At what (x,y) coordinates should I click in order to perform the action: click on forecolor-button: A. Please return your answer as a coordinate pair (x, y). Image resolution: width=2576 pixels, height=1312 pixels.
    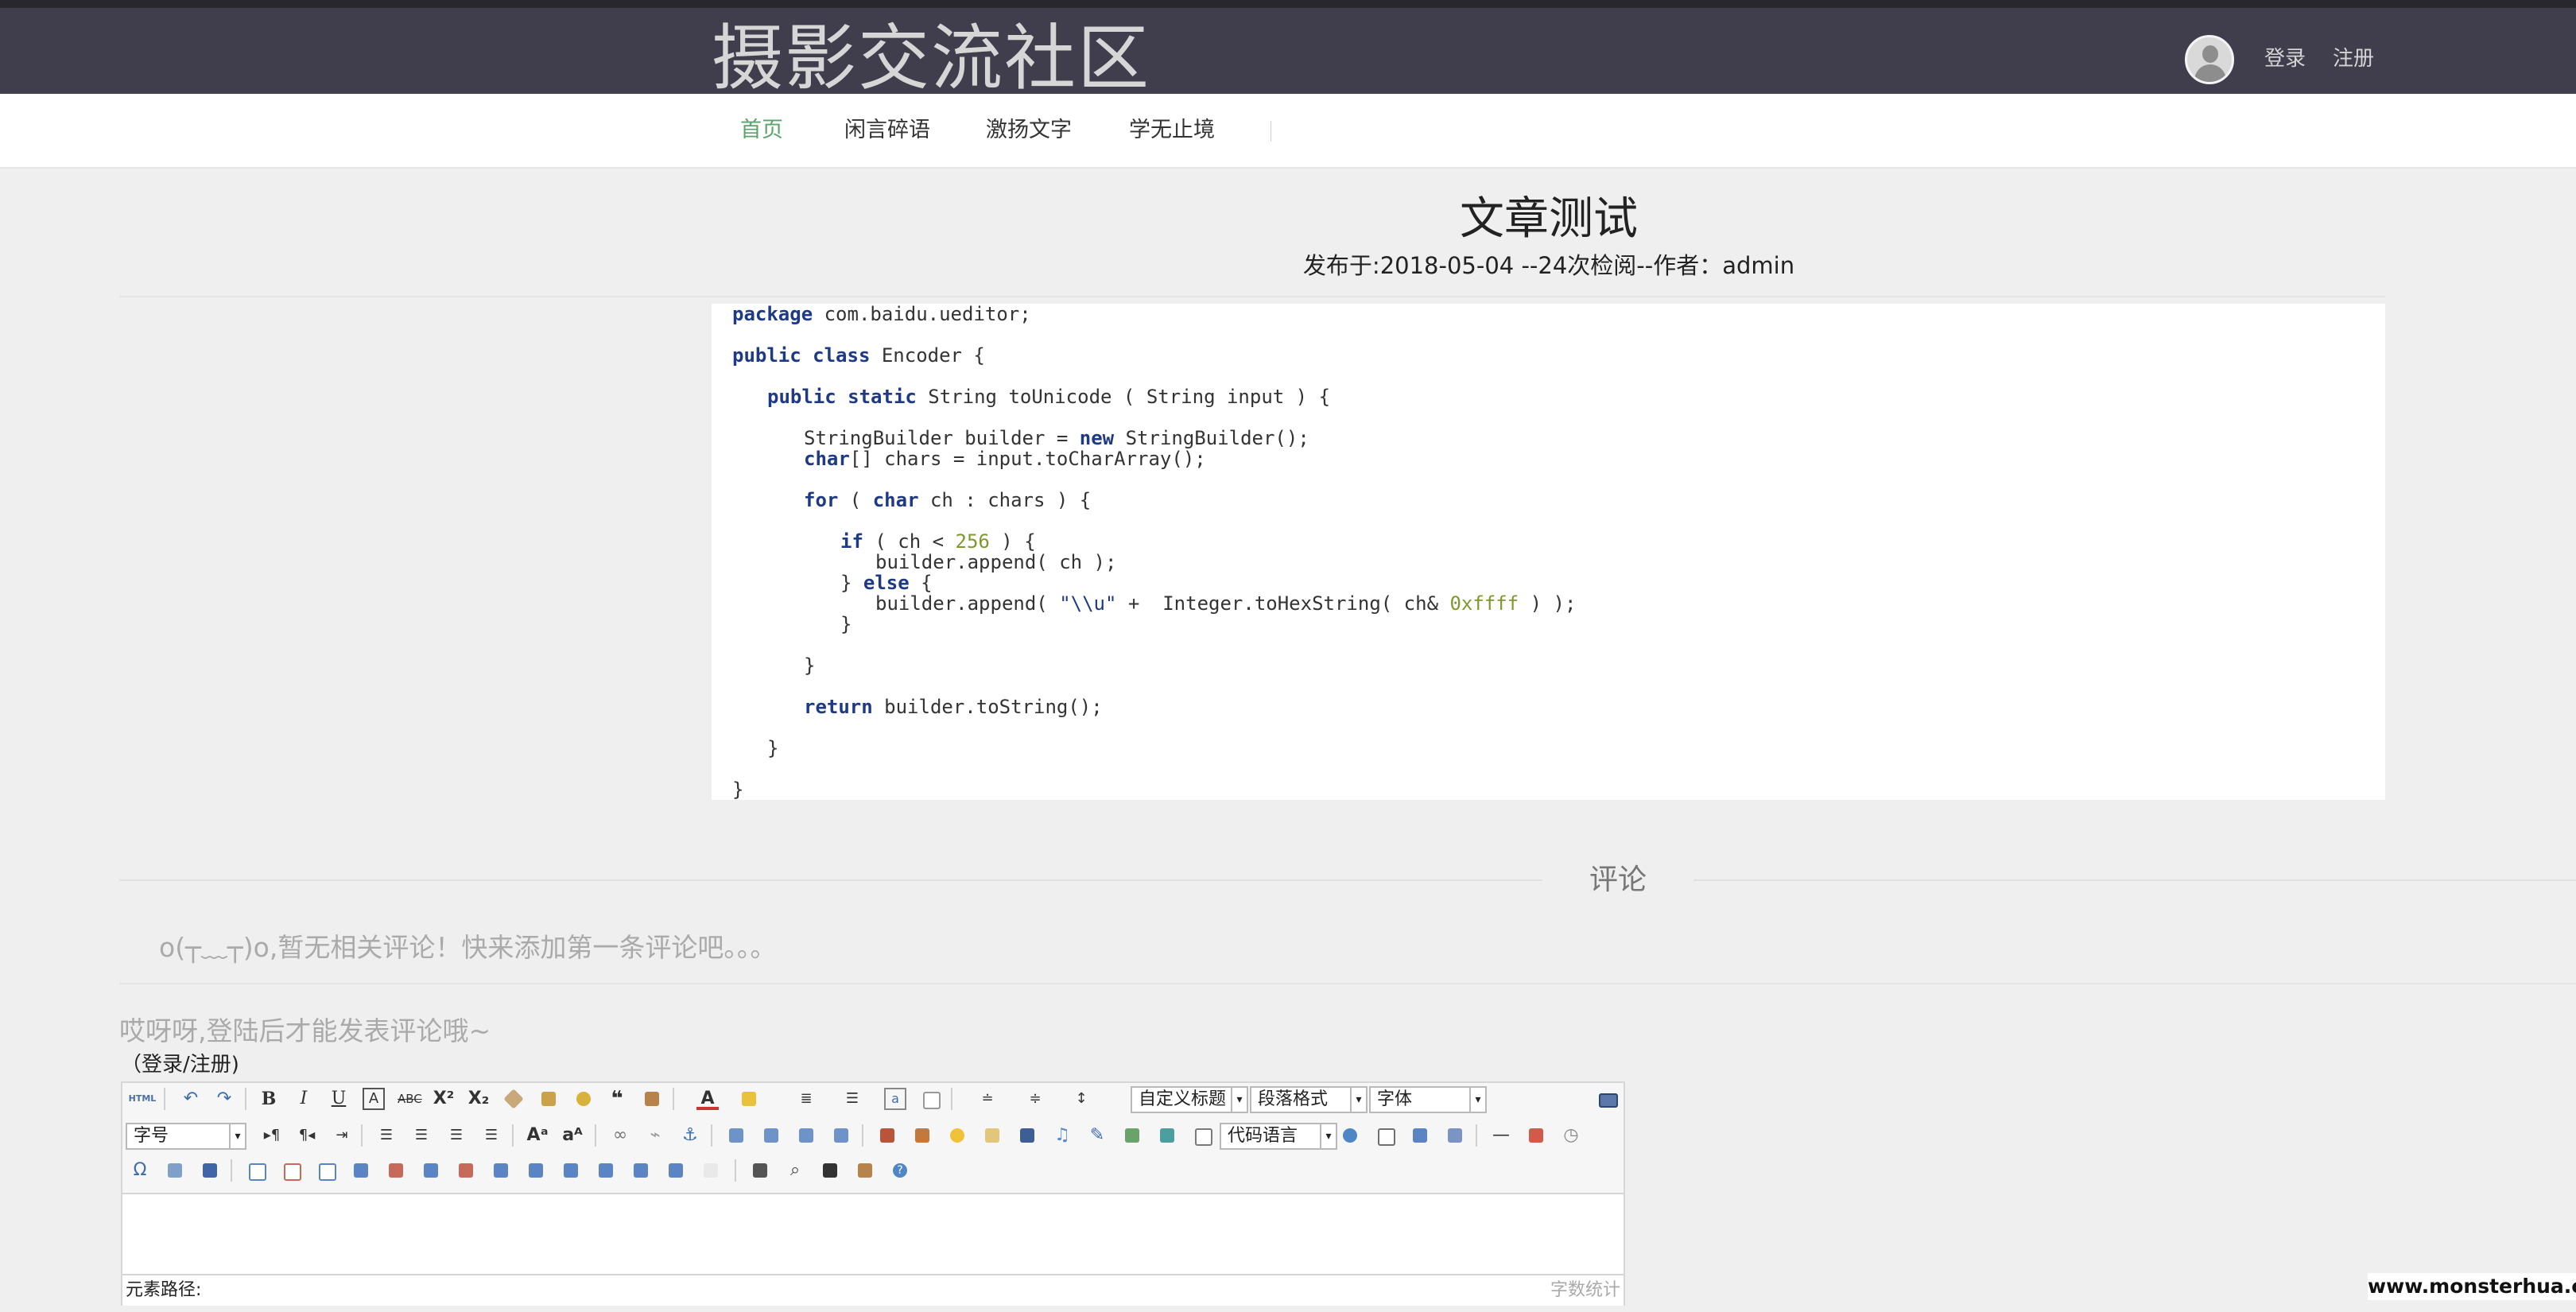
    Looking at the image, I should click on (707, 1099).